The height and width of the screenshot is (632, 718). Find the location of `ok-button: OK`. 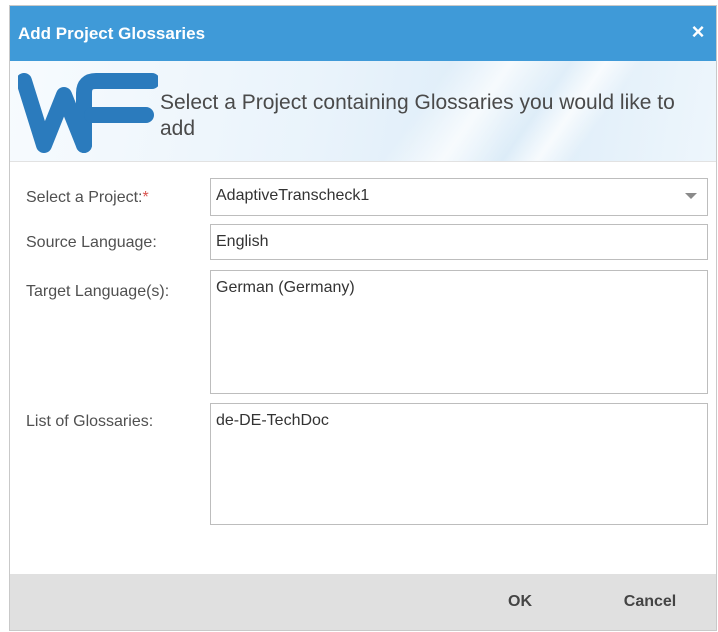

ok-button: OK is located at coordinates (520, 602).